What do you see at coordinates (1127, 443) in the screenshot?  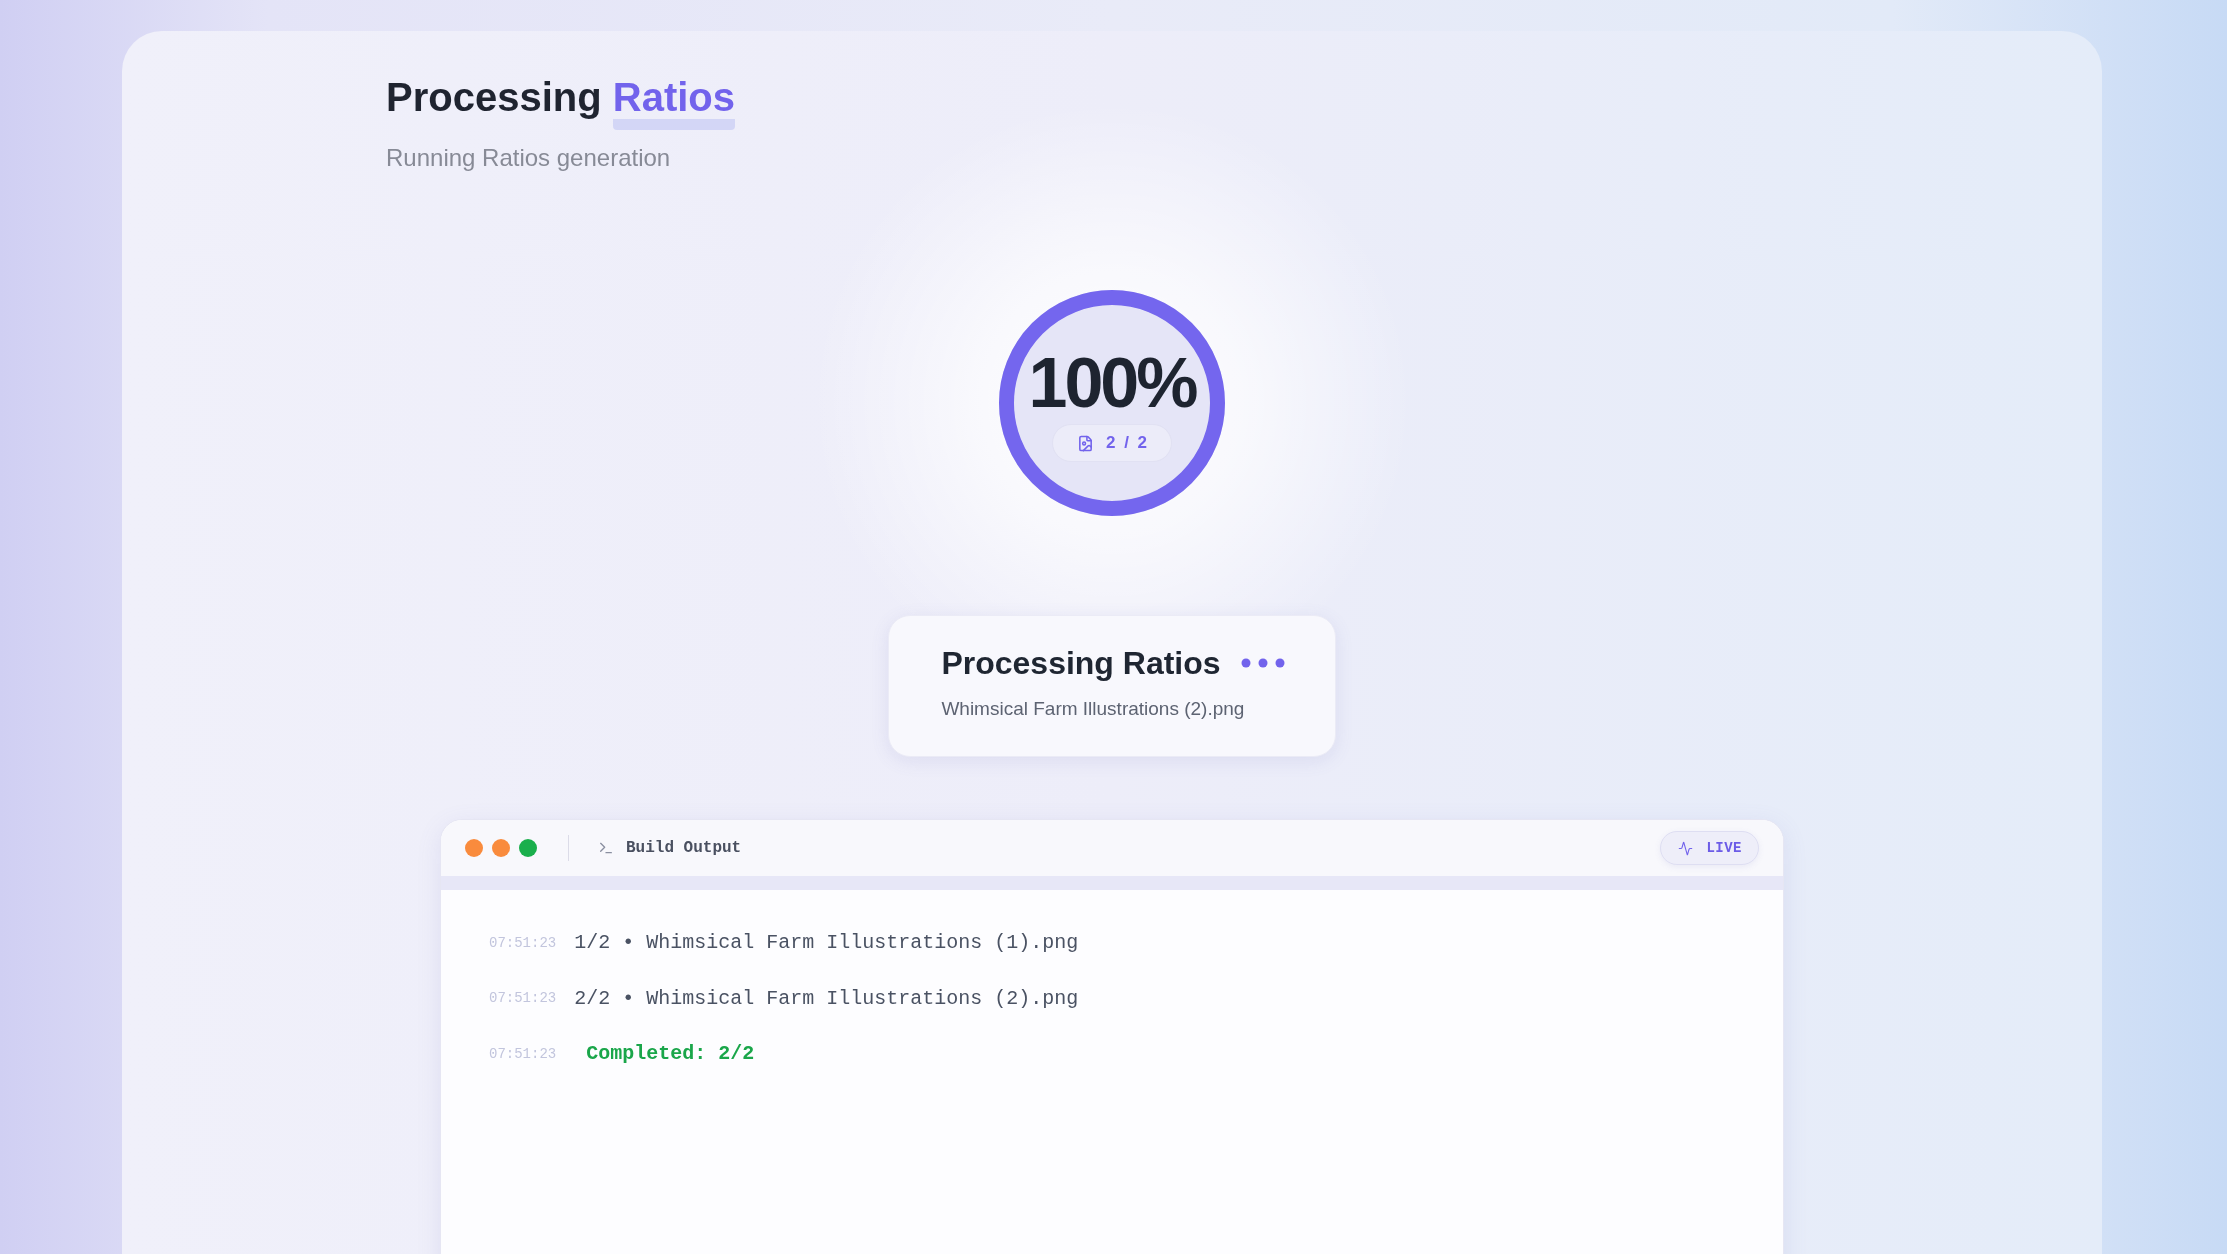 I see `file-count: 2 / 2` at bounding box center [1127, 443].